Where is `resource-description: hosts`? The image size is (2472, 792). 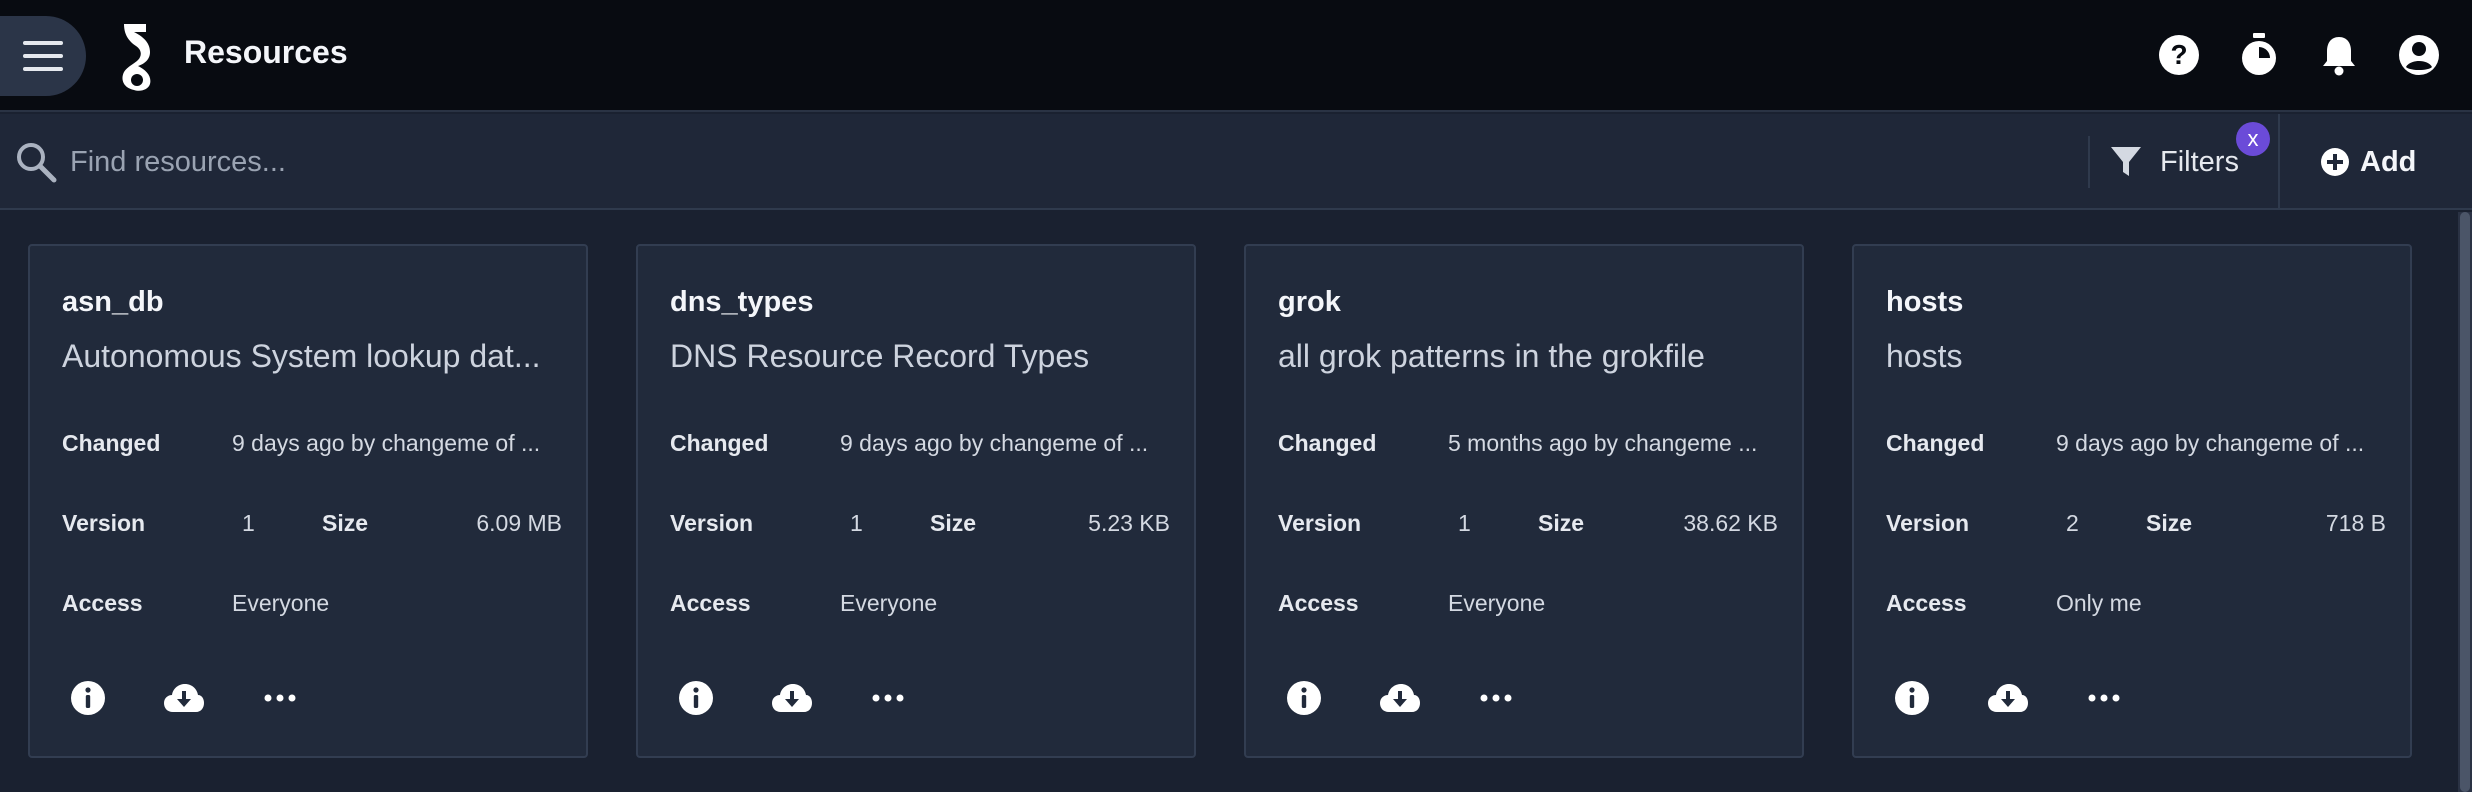
resource-description: hosts is located at coordinates (1924, 356).